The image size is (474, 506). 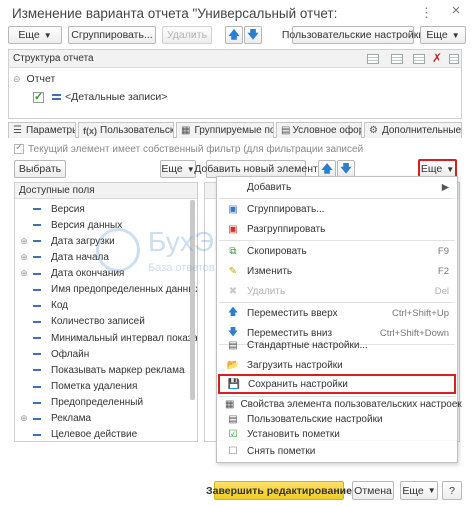 What do you see at coordinates (80, 257) in the screenshot?
I see `field-label: Дата начала` at bounding box center [80, 257].